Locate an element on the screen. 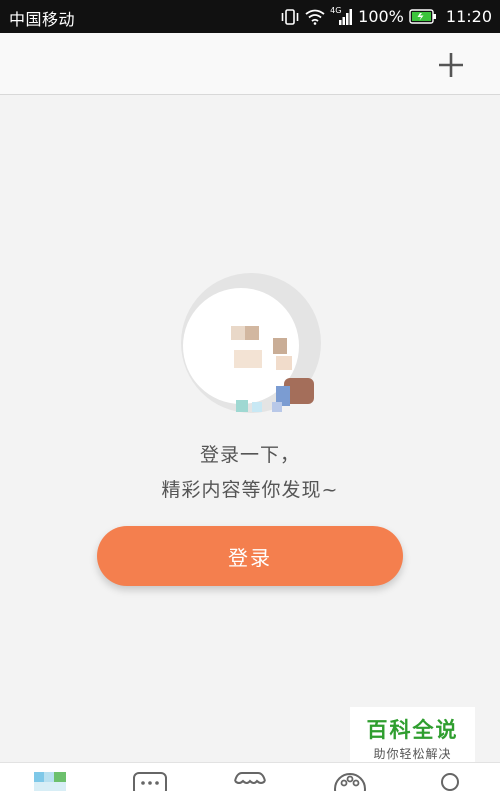 The height and width of the screenshot is (791, 500). bottom-nav is located at coordinates (250, 776).